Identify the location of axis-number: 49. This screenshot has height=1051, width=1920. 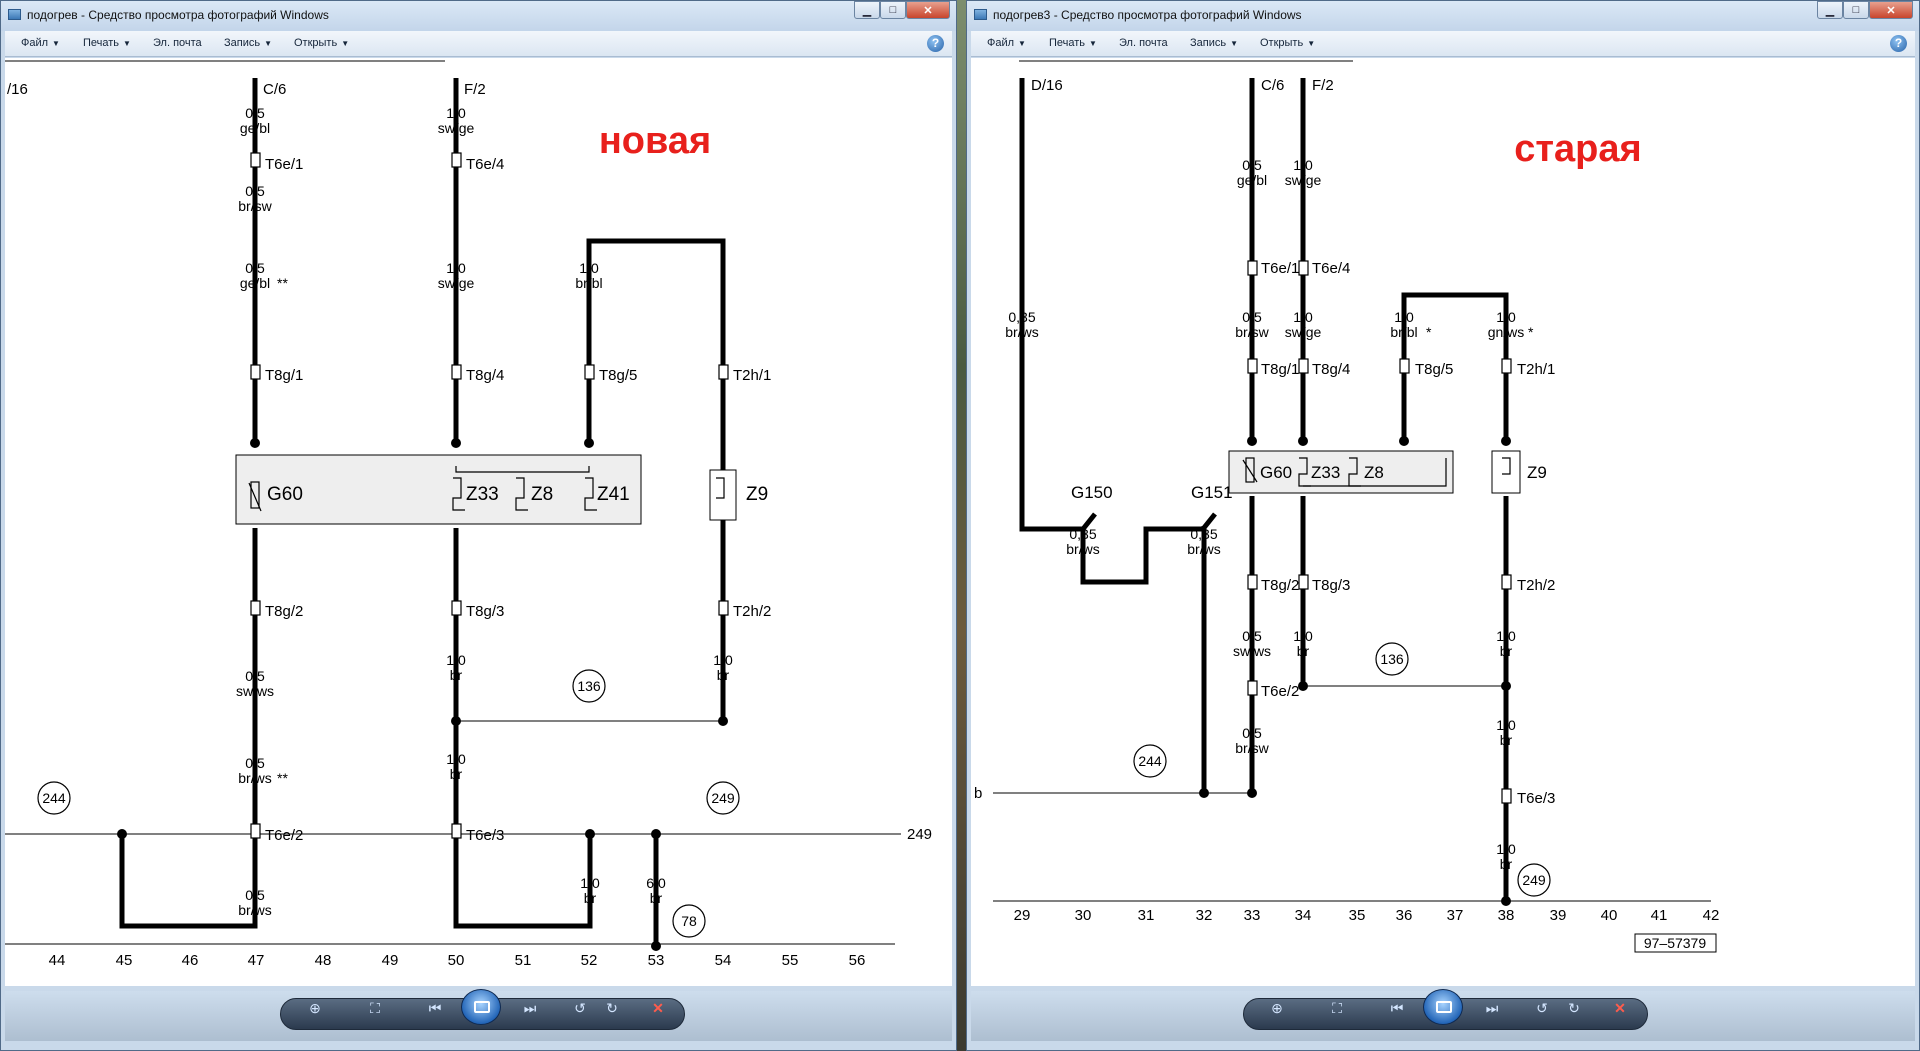
(390, 960).